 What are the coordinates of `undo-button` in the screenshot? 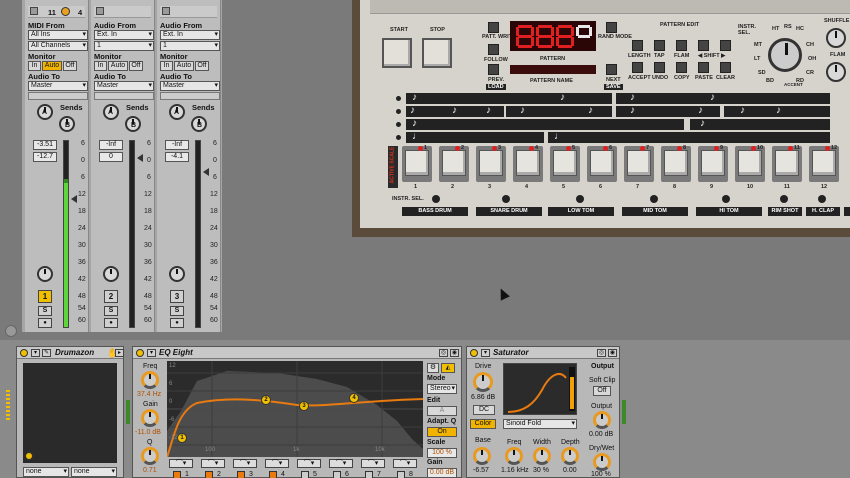 It's located at (659, 67).